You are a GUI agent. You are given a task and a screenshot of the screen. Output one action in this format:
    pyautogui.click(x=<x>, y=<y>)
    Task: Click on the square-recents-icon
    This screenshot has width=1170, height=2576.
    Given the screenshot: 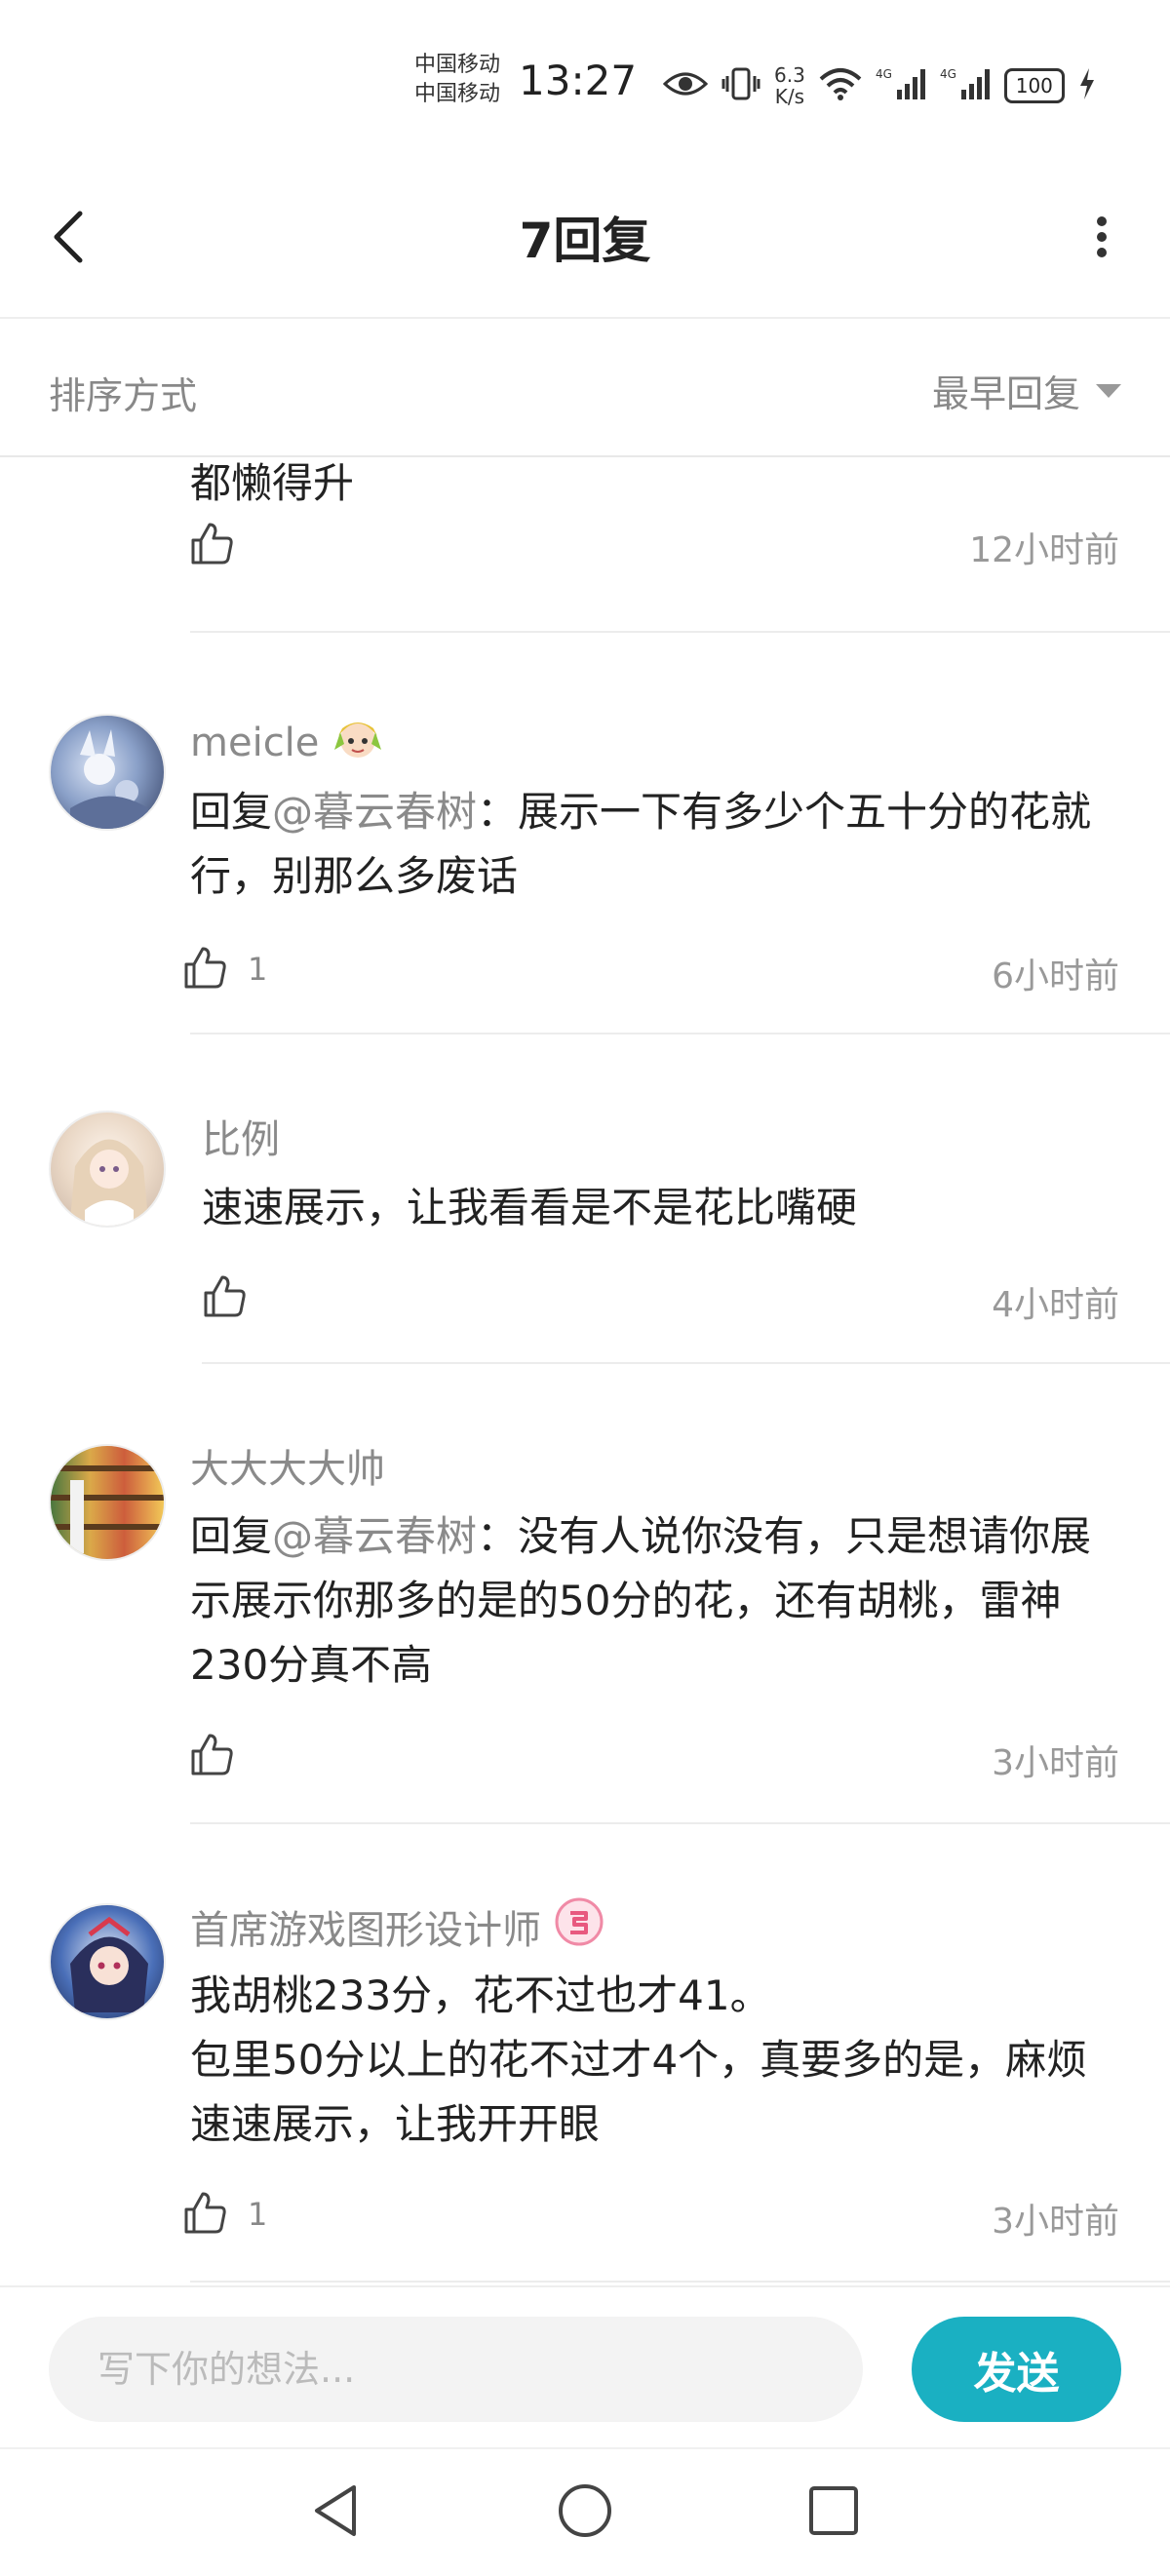 What is the action you would take?
    pyautogui.click(x=833, y=2512)
    